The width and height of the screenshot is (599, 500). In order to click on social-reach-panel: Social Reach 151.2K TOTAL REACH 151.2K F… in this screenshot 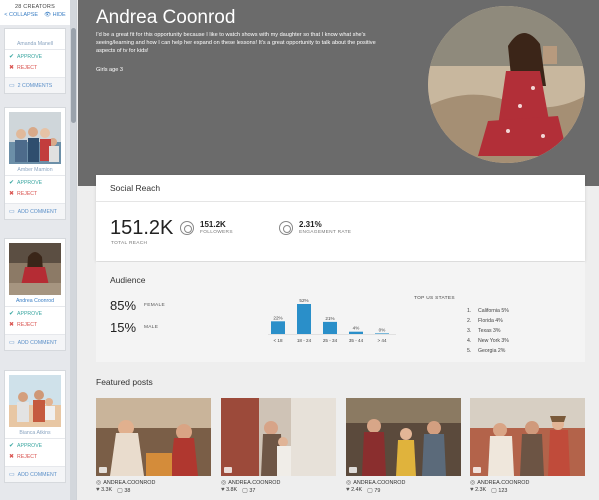, I will do `click(340, 218)`.